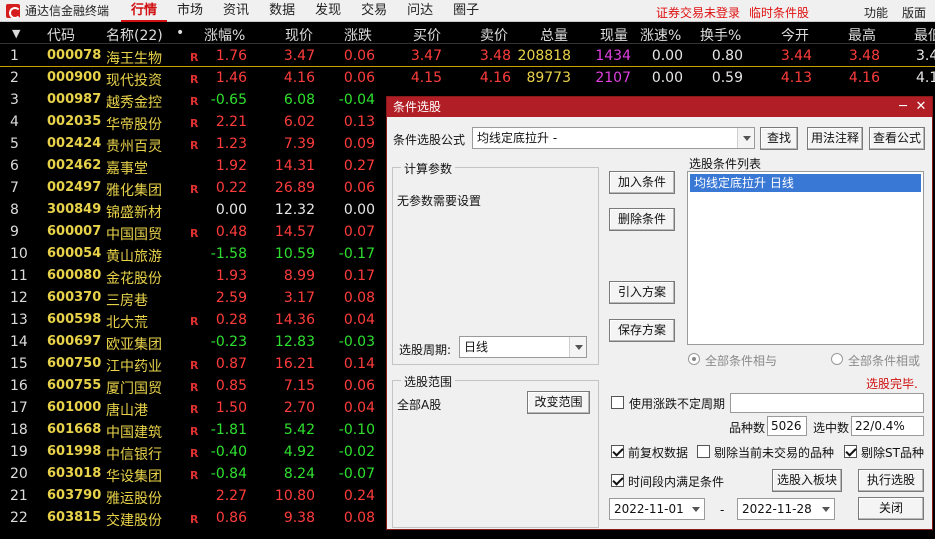  I want to click on time-range-checkbox, so click(617, 480).